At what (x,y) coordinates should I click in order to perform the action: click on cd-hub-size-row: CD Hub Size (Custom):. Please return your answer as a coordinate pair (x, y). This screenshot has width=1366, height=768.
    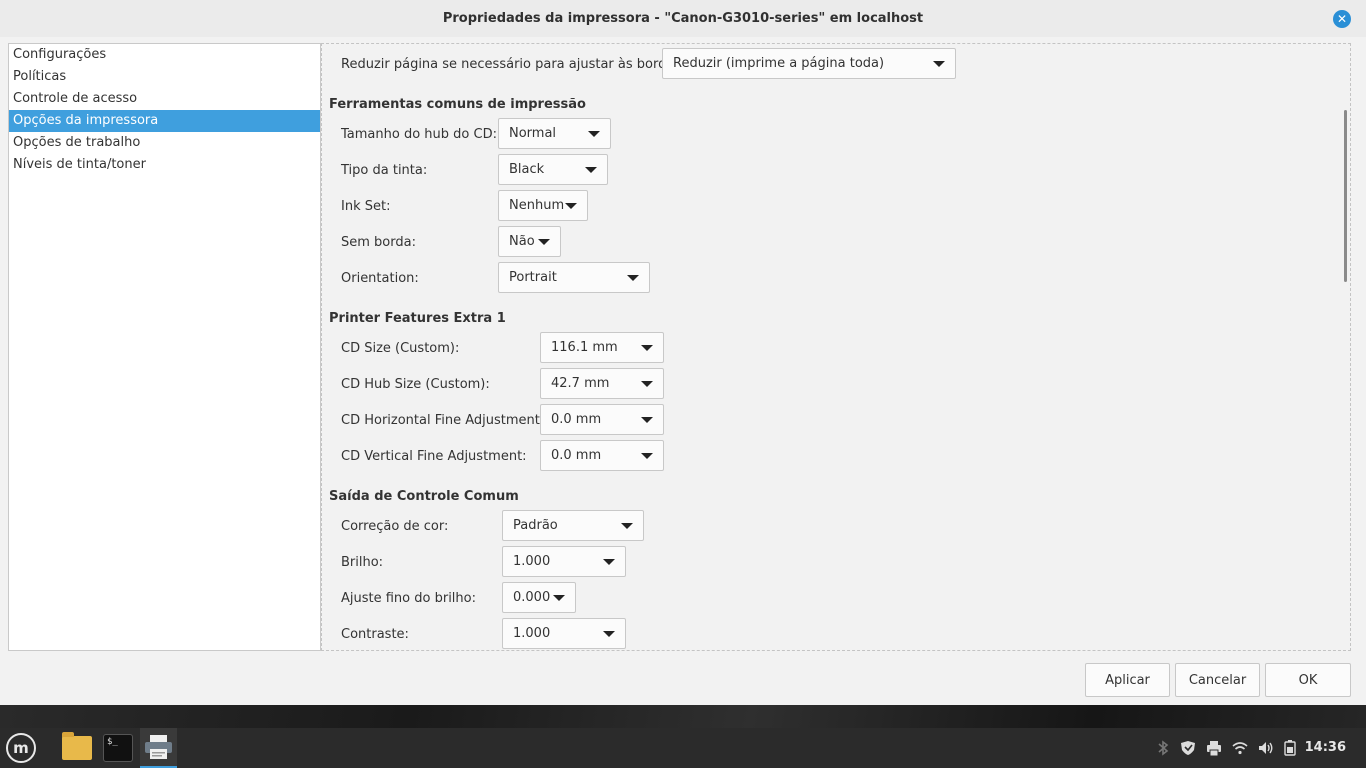
    Looking at the image, I should click on (415, 384).